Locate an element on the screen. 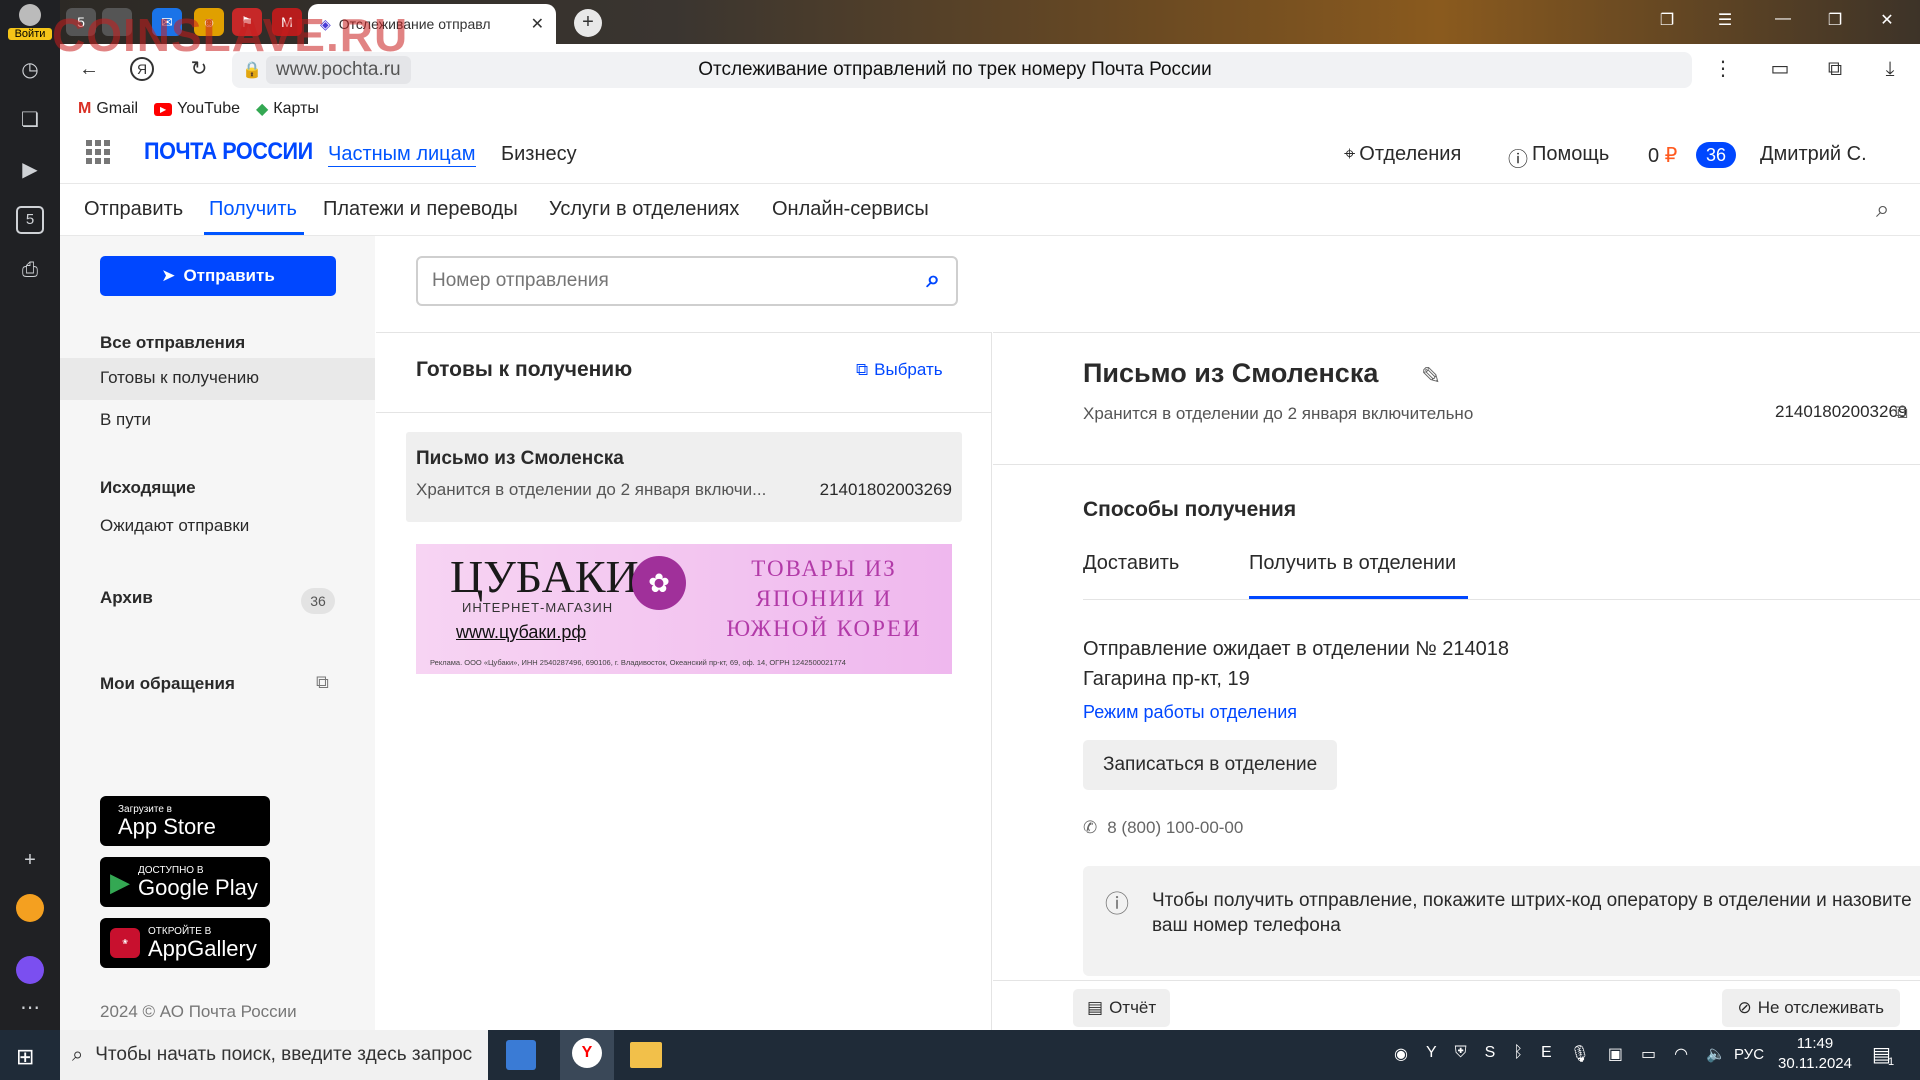 The width and height of the screenshot is (1920, 1080). offices-link: ⌖ Отделения is located at coordinates (1402, 154).